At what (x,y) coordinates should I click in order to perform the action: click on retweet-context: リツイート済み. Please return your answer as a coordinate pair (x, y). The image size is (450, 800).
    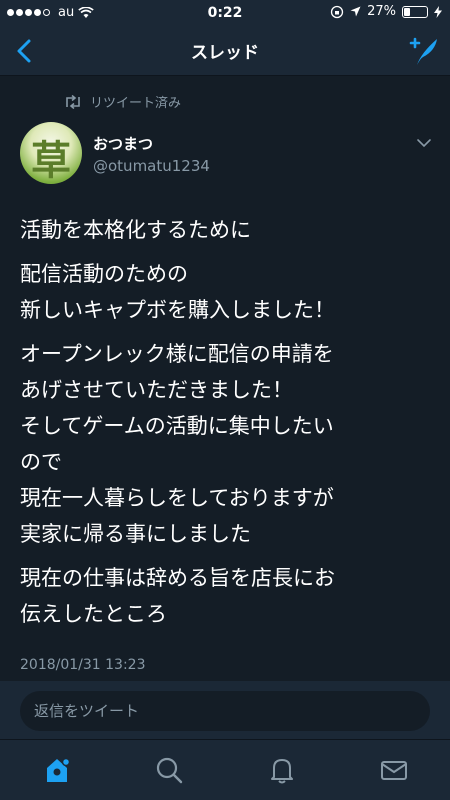
    Looking at the image, I should click on (122, 101).